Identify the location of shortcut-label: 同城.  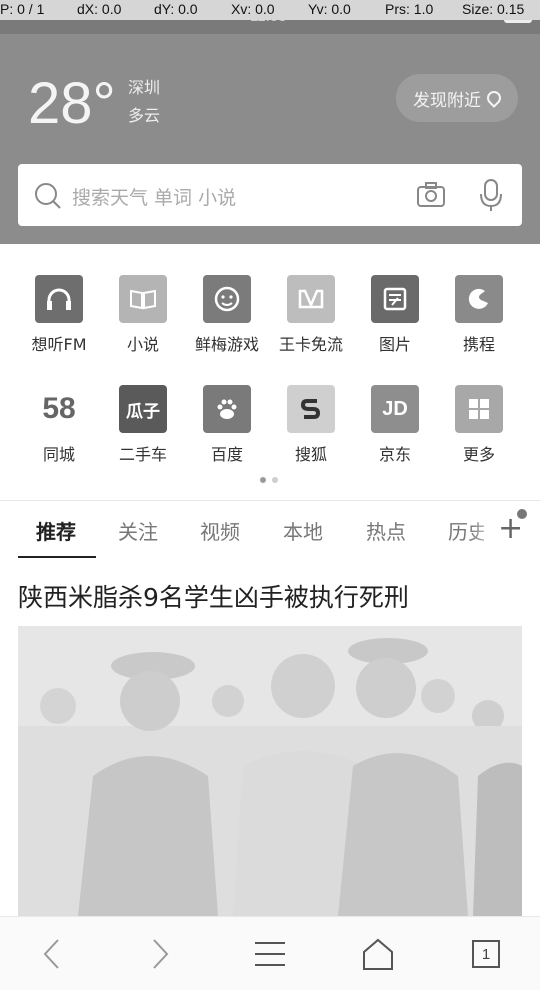
(58, 454).